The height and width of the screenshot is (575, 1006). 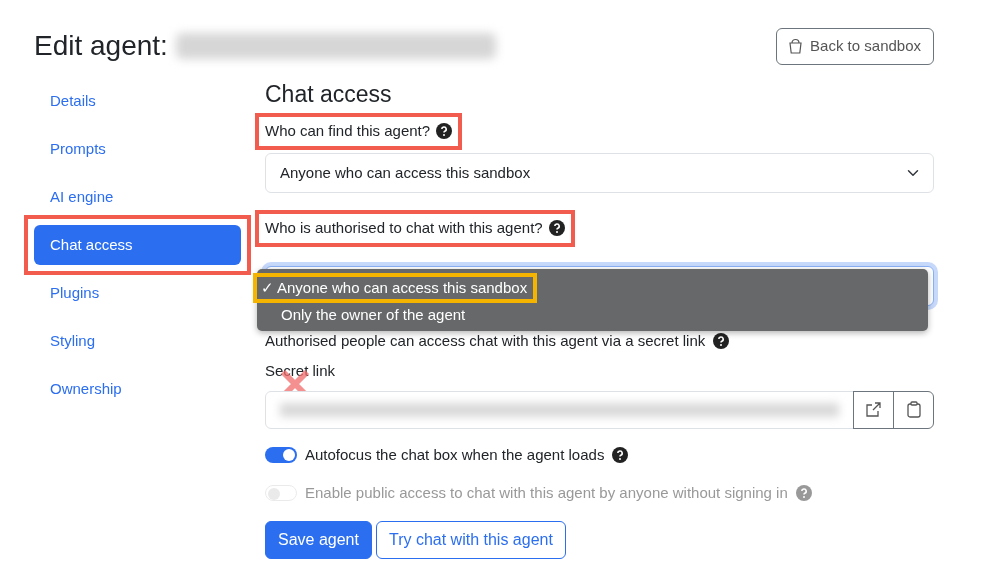 I want to click on toggle-label: Enable public access to chat with this agent by anyone without signing in, so click(x=546, y=493).